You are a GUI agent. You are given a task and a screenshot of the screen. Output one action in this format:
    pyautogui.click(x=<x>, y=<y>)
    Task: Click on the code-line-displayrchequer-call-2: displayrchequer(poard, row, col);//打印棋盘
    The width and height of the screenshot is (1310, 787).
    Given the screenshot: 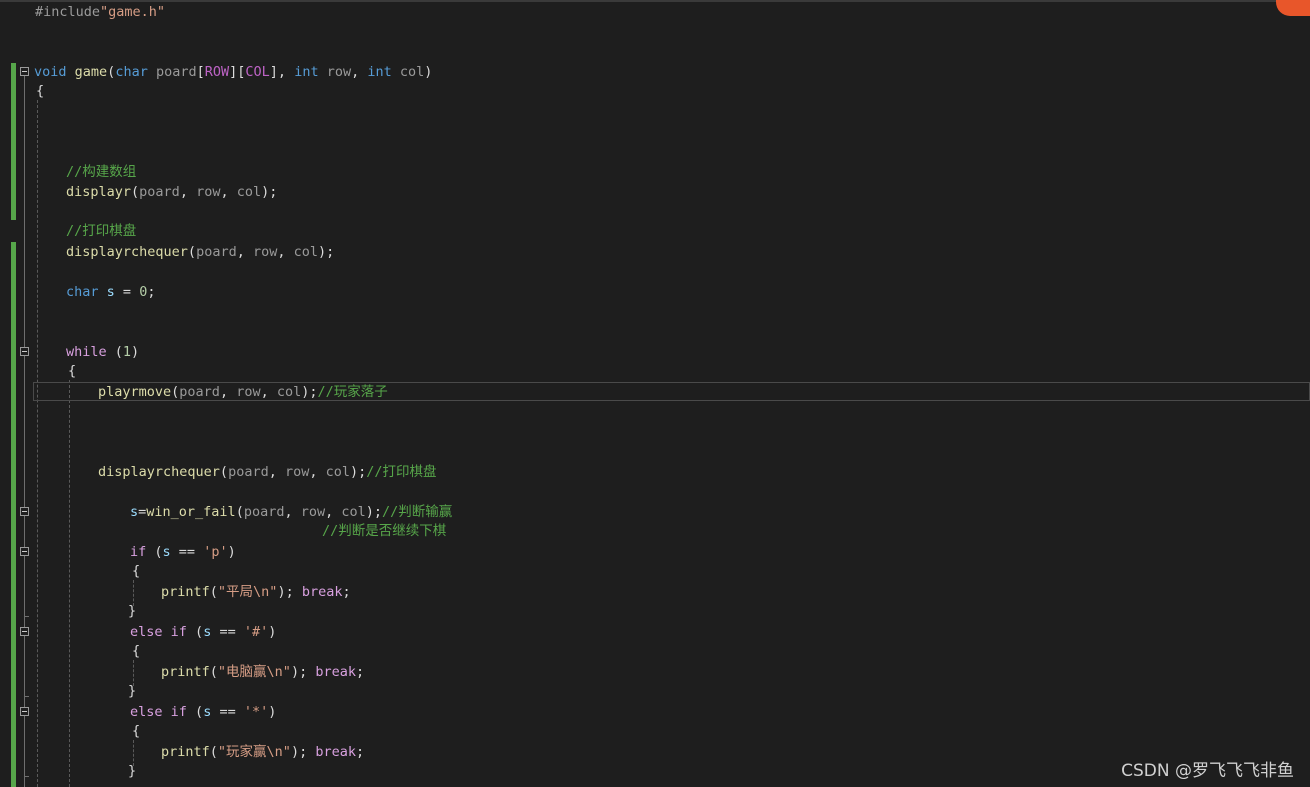 What is the action you would take?
    pyautogui.click(x=267, y=472)
    